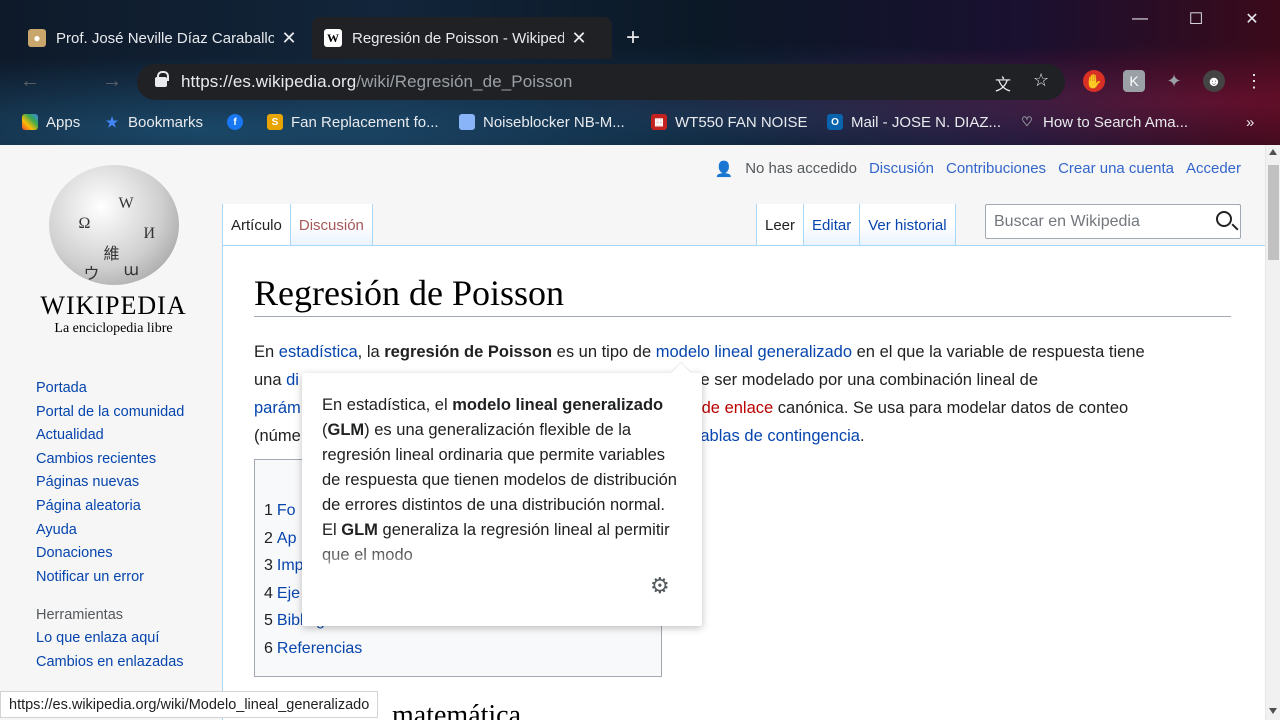 Image resolution: width=1280 pixels, height=720 pixels. I want to click on tab-ver-historial: Ver historial, so click(908, 224).